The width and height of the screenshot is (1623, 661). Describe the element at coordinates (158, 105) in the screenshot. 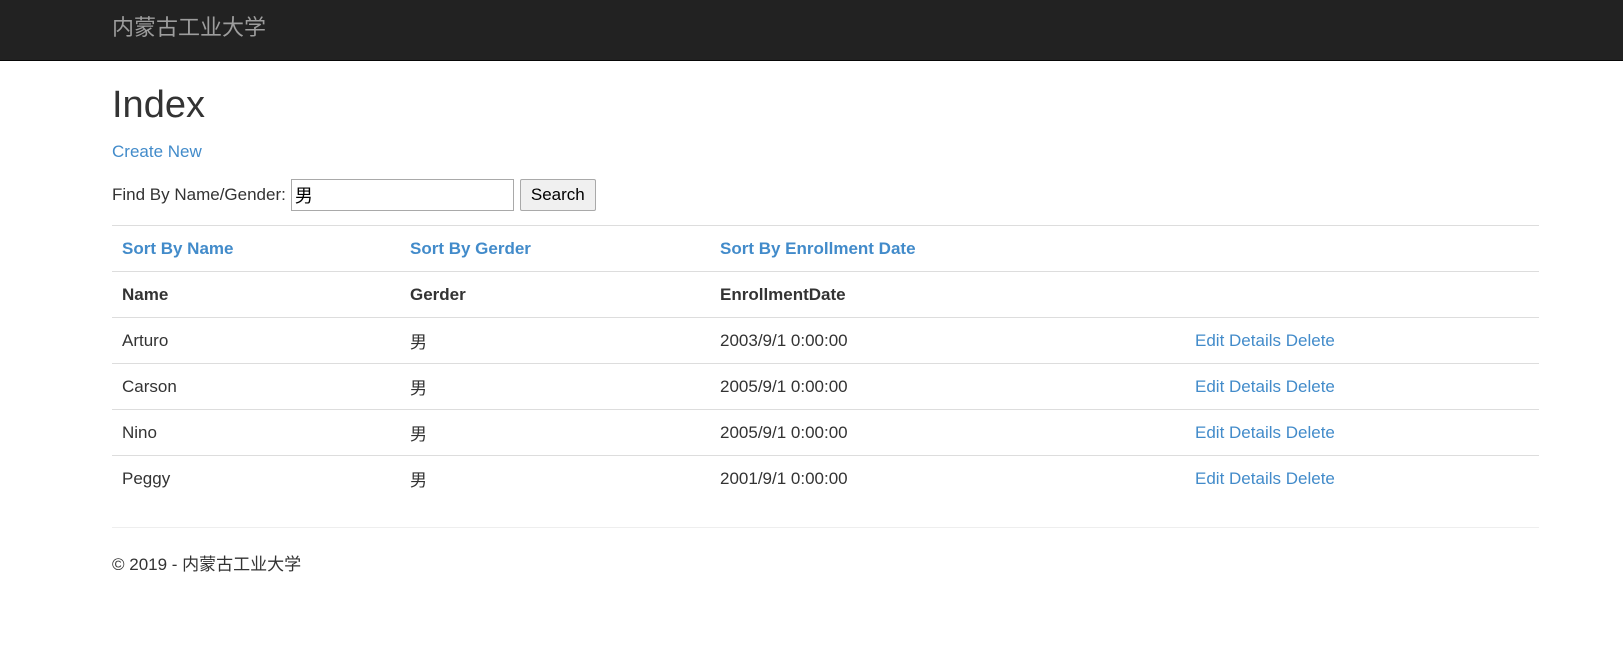

I see `page-title: Index` at that location.